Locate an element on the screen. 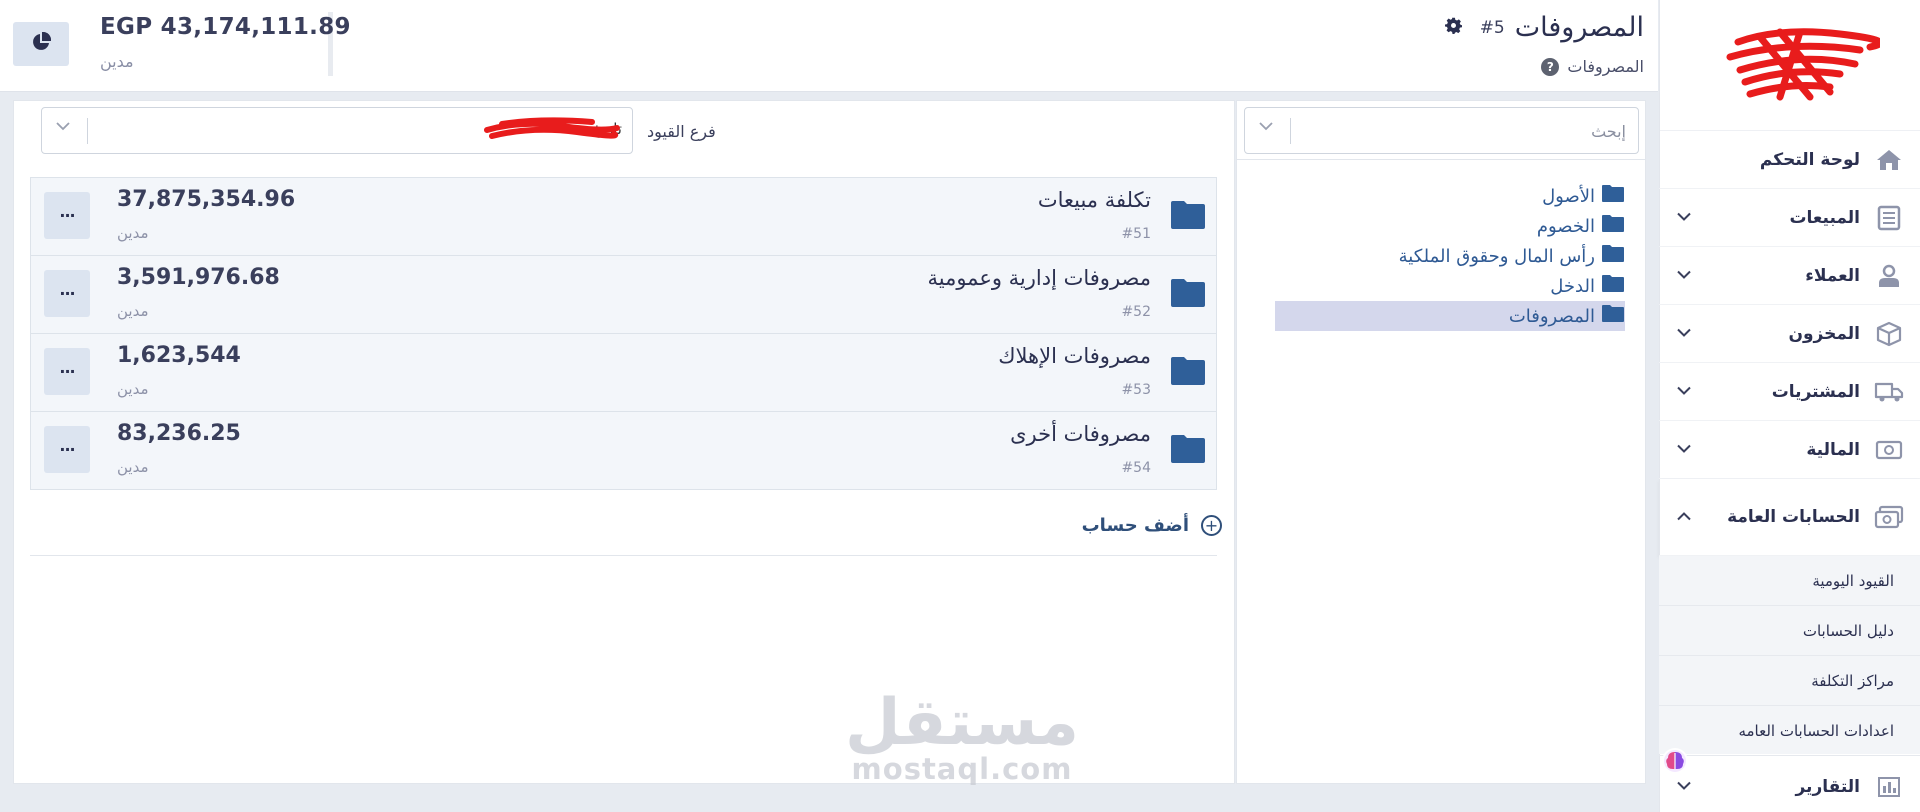  home-icon is located at coordinates (1889, 160).